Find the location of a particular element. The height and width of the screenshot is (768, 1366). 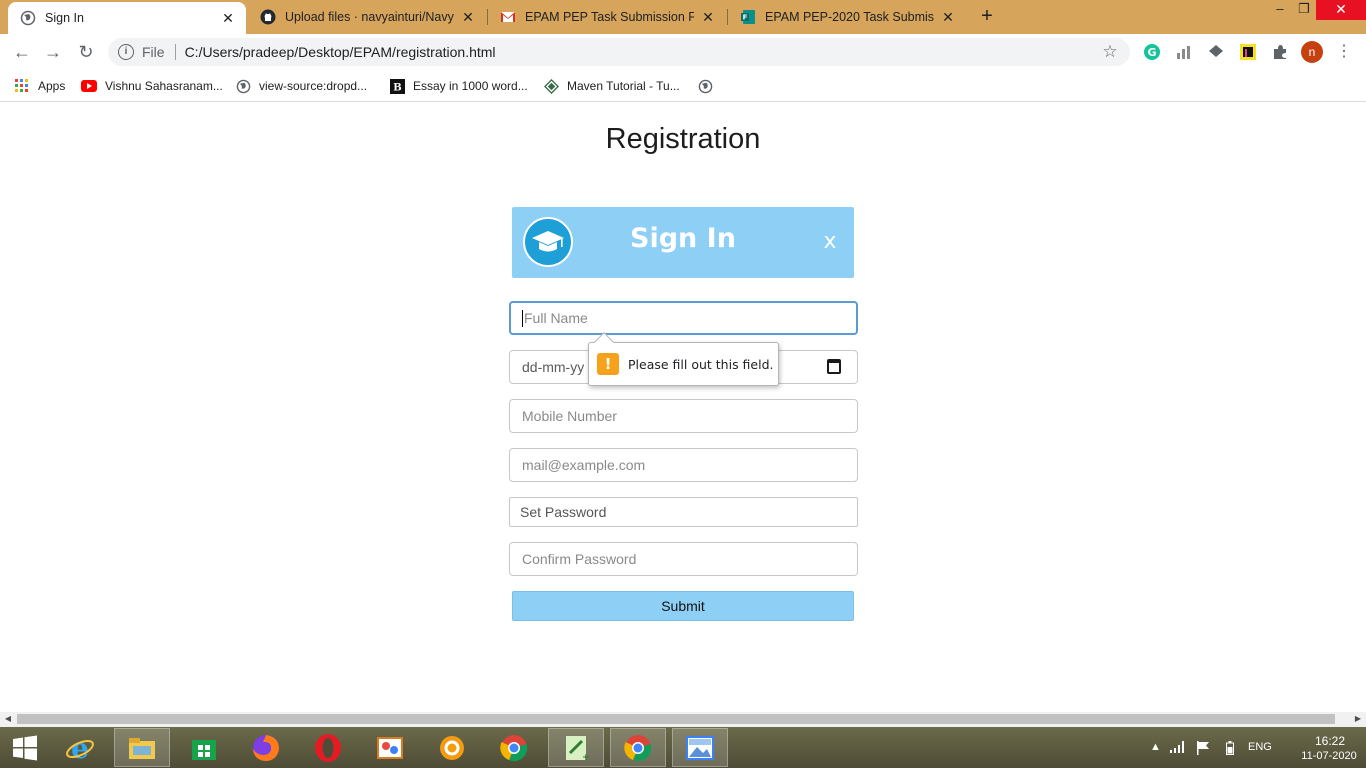

page-title: Registration is located at coordinates (683, 139).